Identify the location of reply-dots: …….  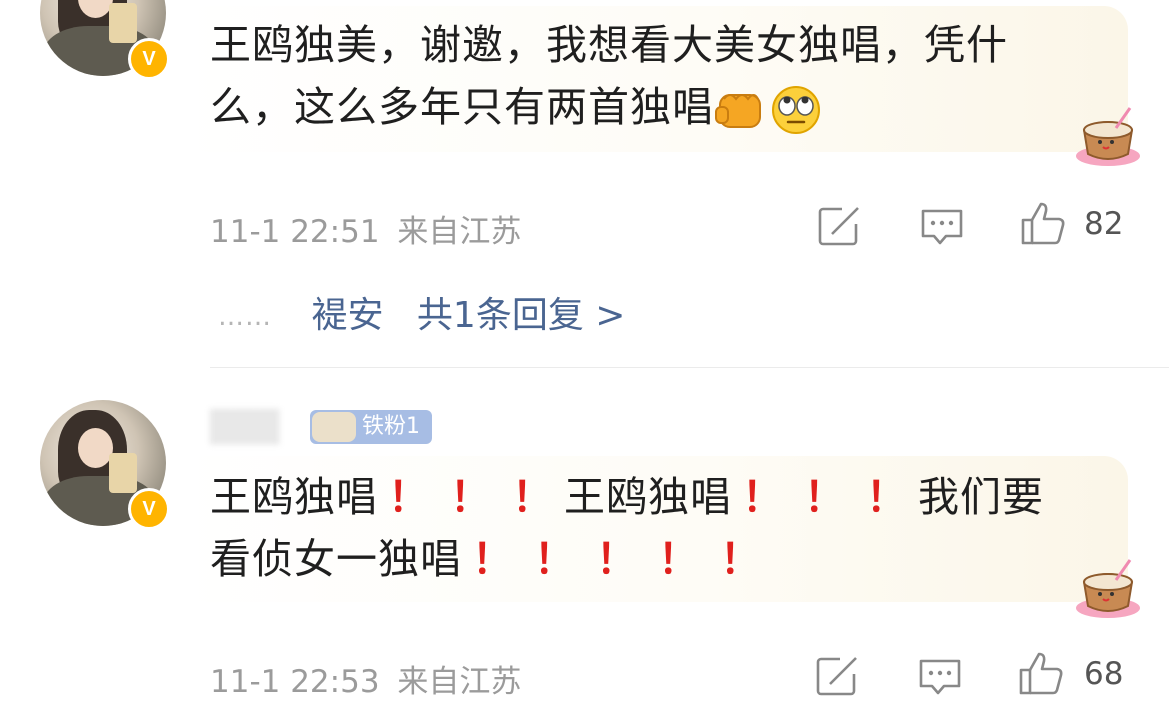
(245, 317).